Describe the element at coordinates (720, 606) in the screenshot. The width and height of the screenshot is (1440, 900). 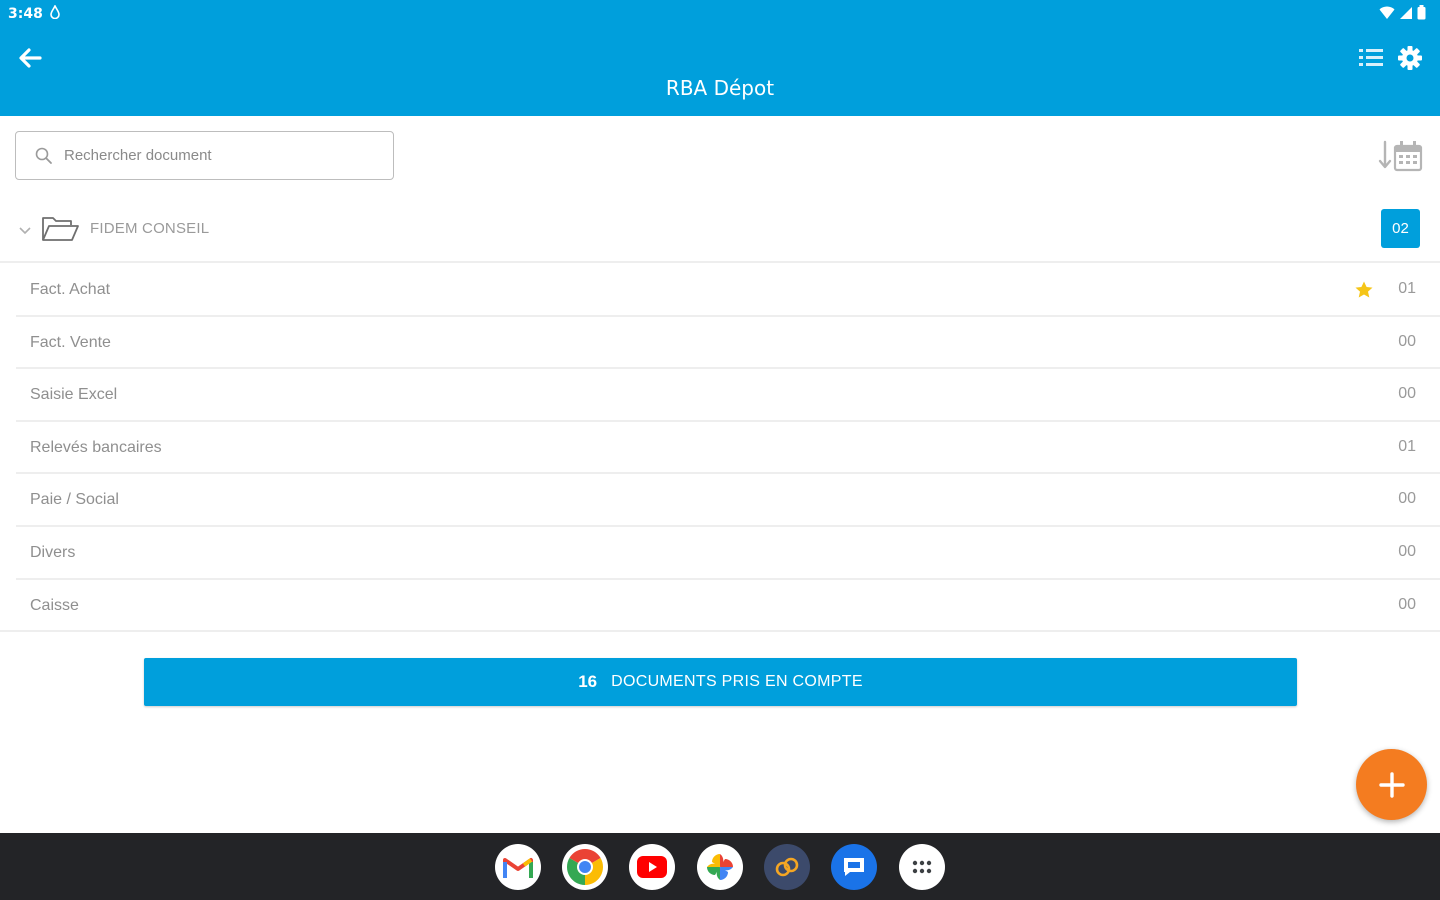
I see `list-item: Caisse 00` at that location.